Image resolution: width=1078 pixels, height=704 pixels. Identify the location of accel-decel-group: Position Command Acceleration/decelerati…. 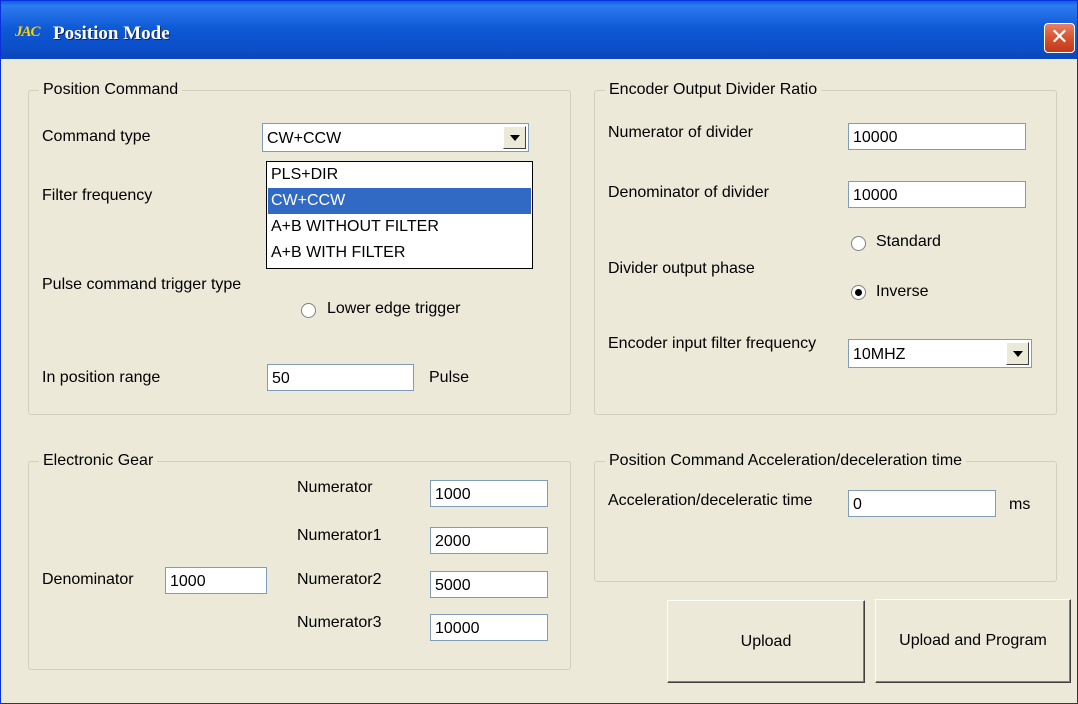
(825, 517).